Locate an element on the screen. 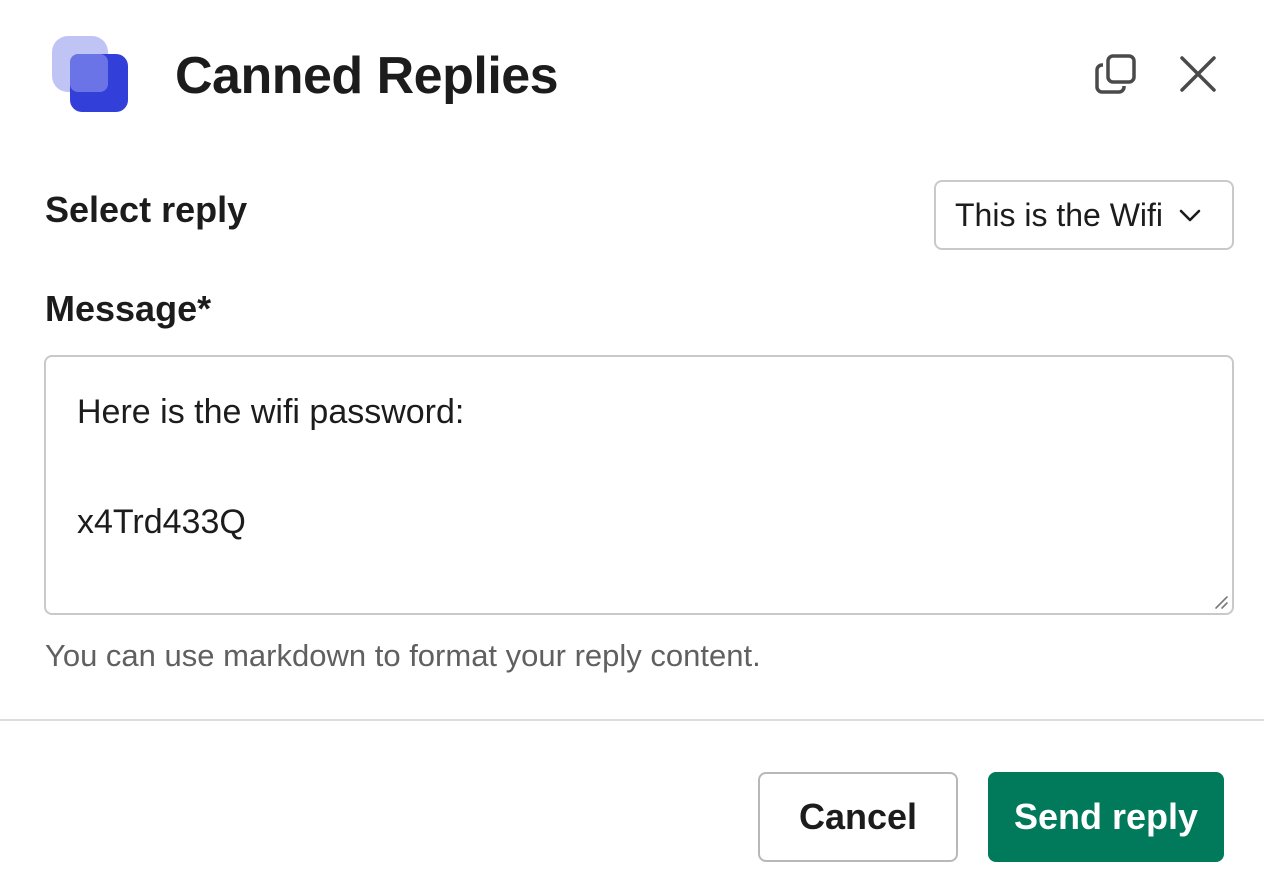 This screenshot has height=886, width=1264. popout-button is located at coordinates (1116, 74).